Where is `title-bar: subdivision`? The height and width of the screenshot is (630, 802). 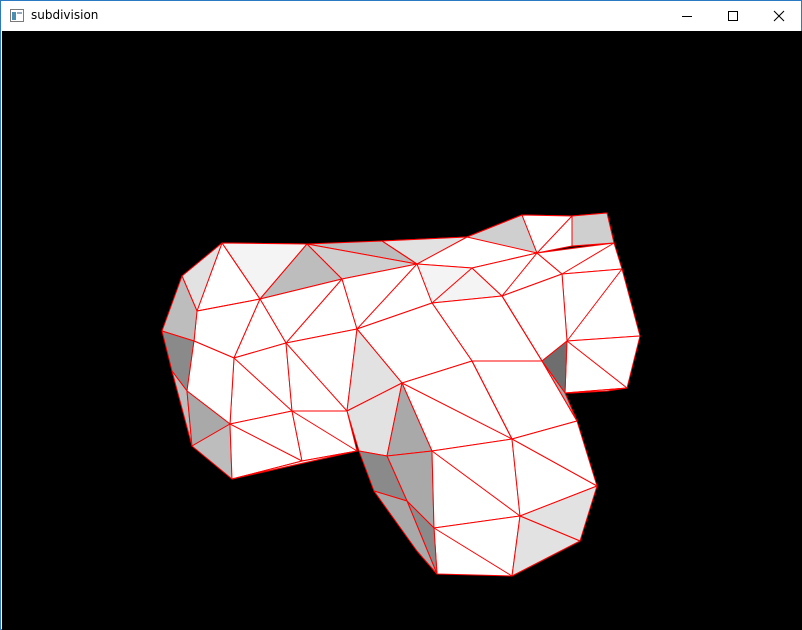
title-bar: subdivision is located at coordinates (401, 16).